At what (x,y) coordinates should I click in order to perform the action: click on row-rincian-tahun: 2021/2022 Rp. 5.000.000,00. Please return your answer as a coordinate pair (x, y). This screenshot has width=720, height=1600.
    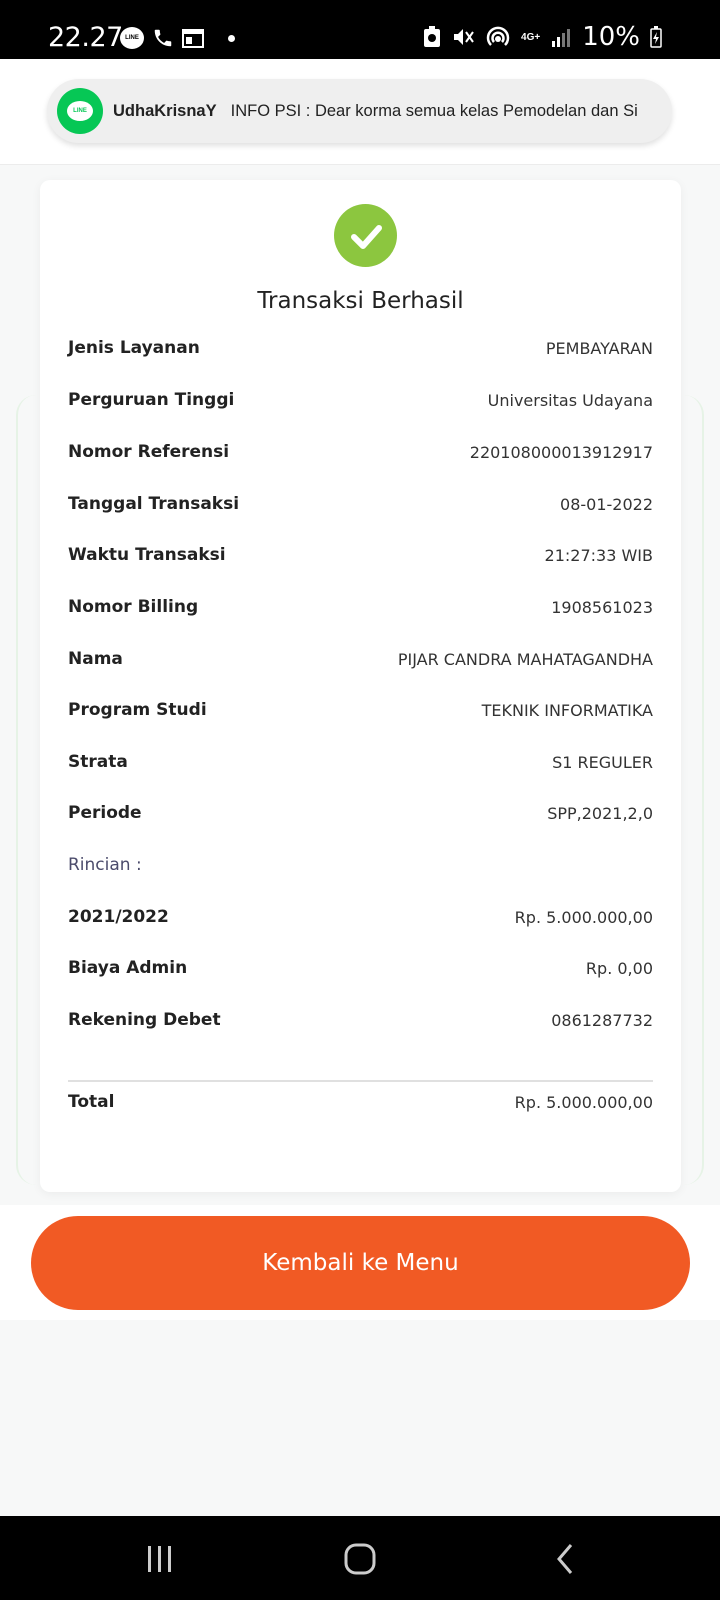
    Looking at the image, I should click on (360, 917).